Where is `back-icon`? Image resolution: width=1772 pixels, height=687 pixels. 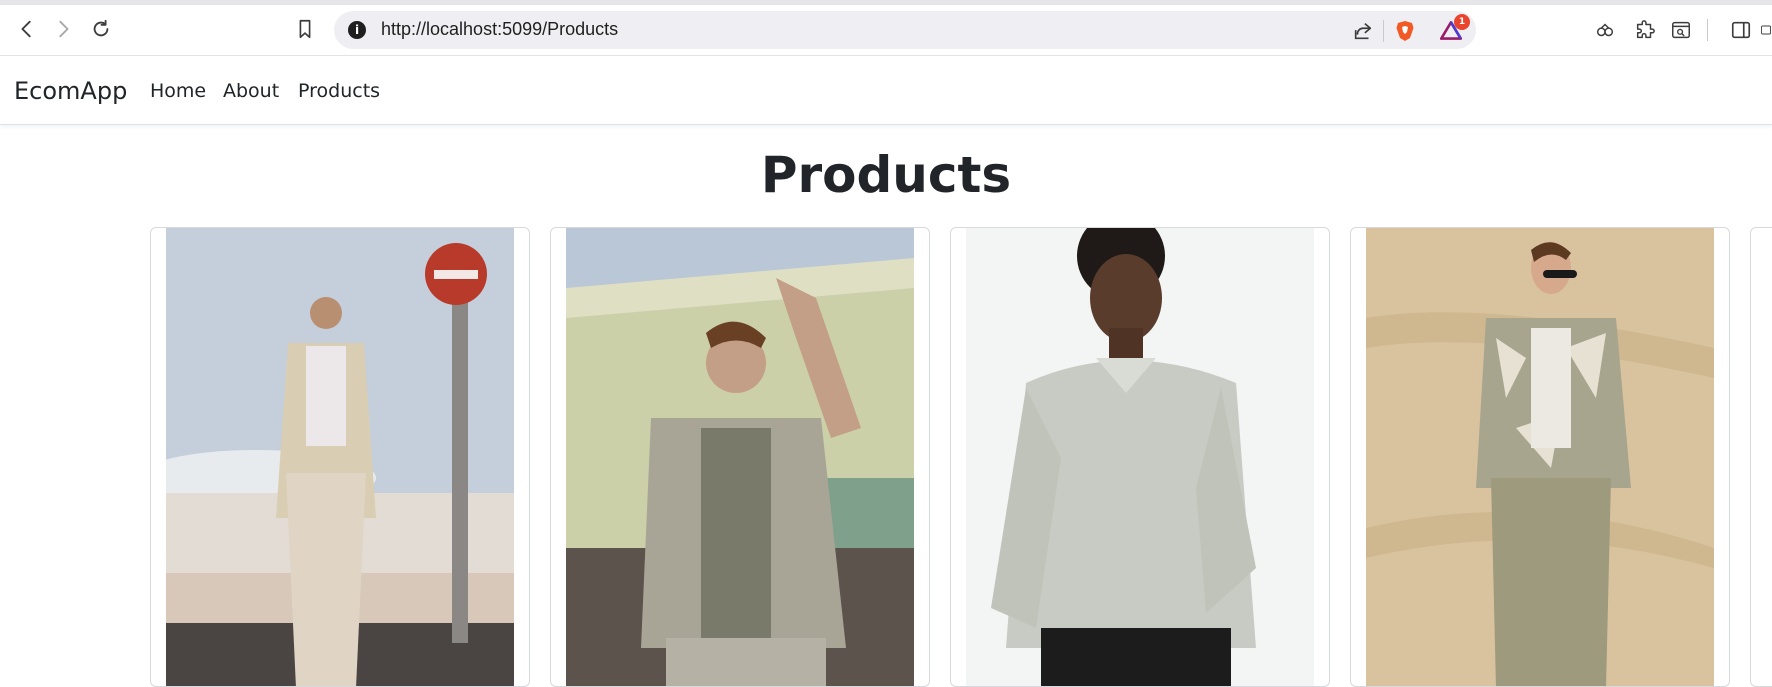 back-icon is located at coordinates (27, 29).